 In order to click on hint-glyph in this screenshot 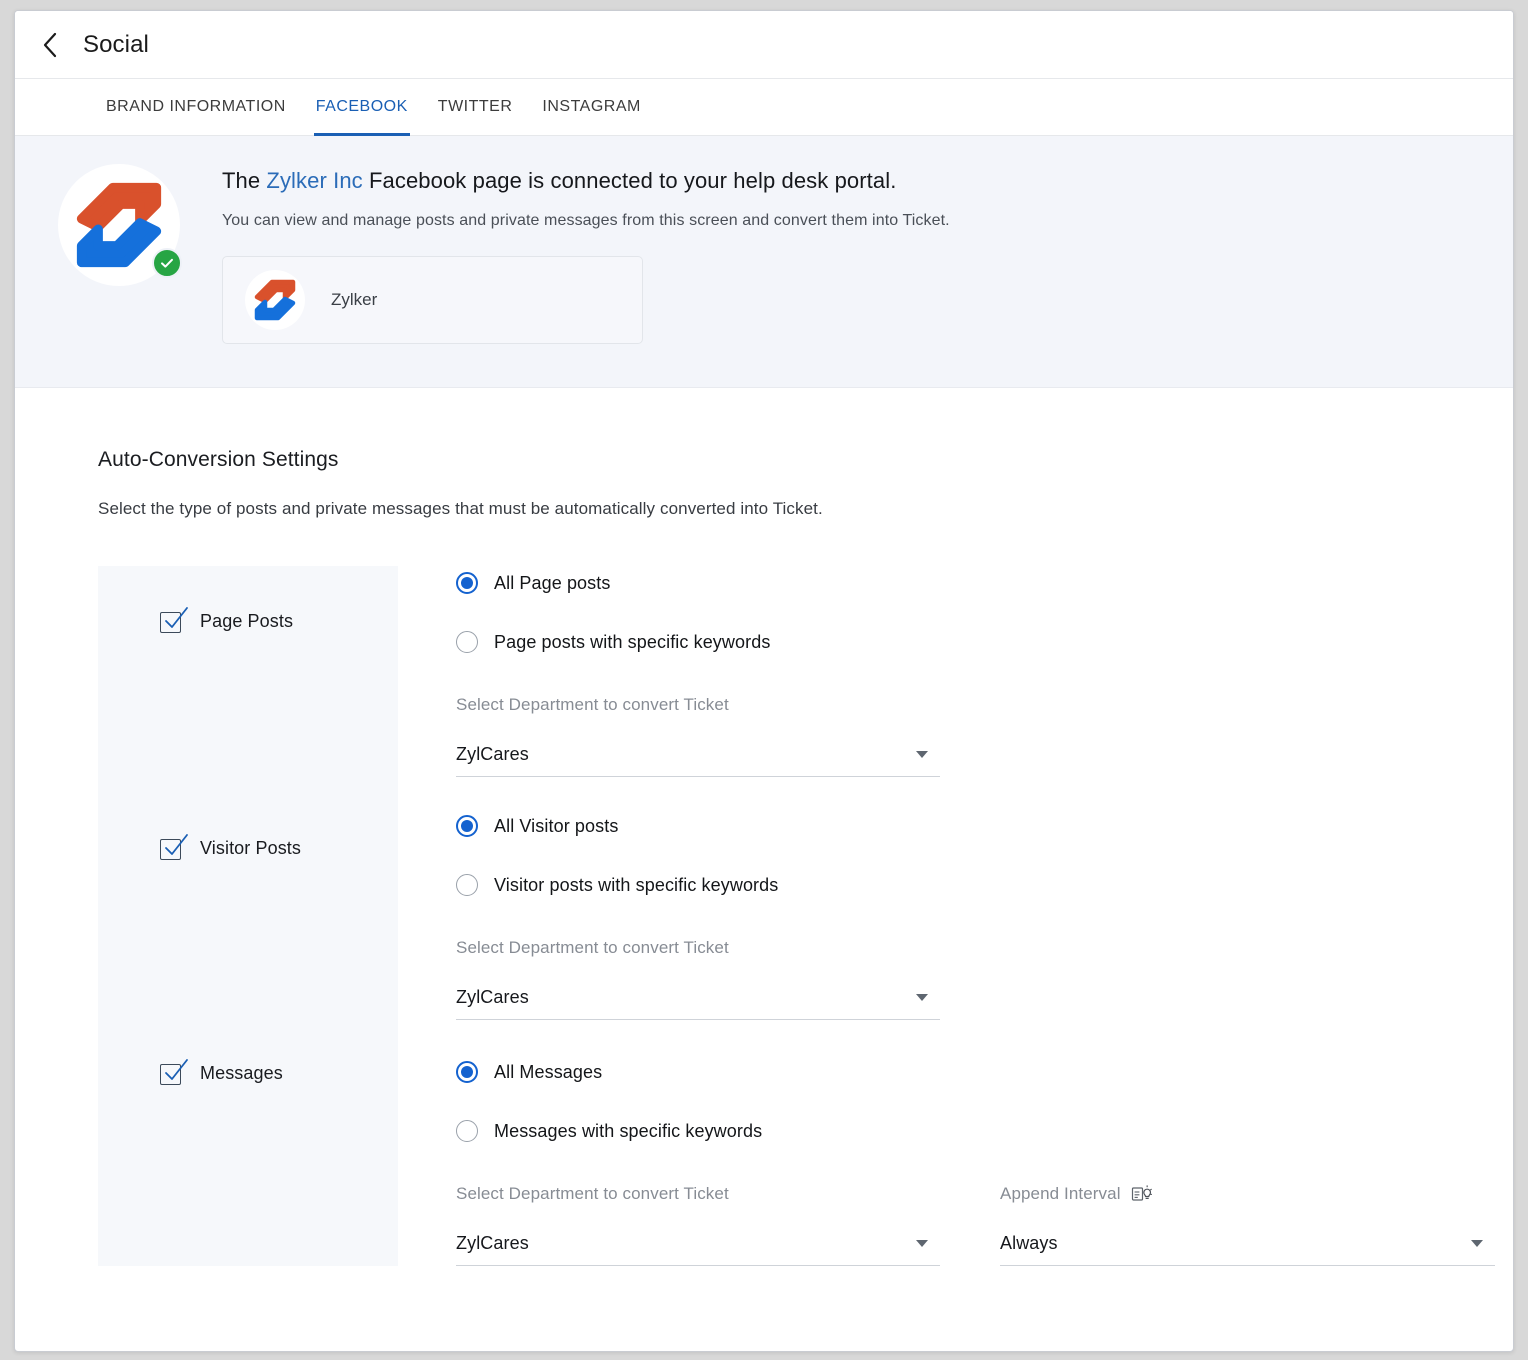, I will do `click(1141, 1193)`.